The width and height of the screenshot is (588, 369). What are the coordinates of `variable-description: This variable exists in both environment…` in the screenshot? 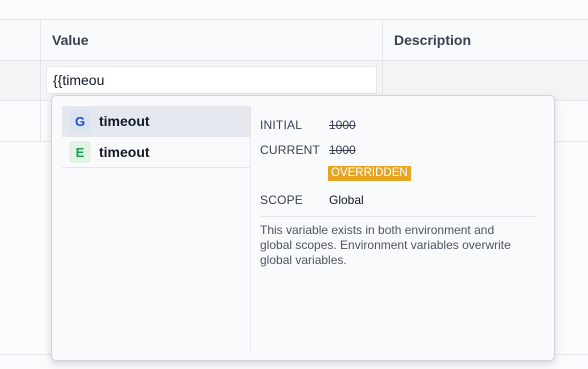 It's located at (385, 245).